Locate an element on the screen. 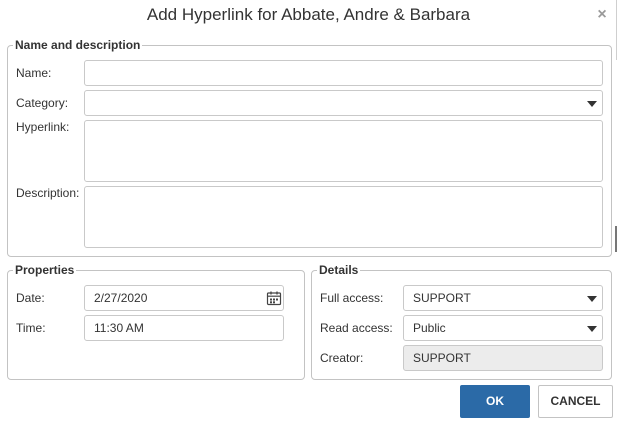 The width and height of the screenshot is (617, 431). name-label: Name: is located at coordinates (34, 73).